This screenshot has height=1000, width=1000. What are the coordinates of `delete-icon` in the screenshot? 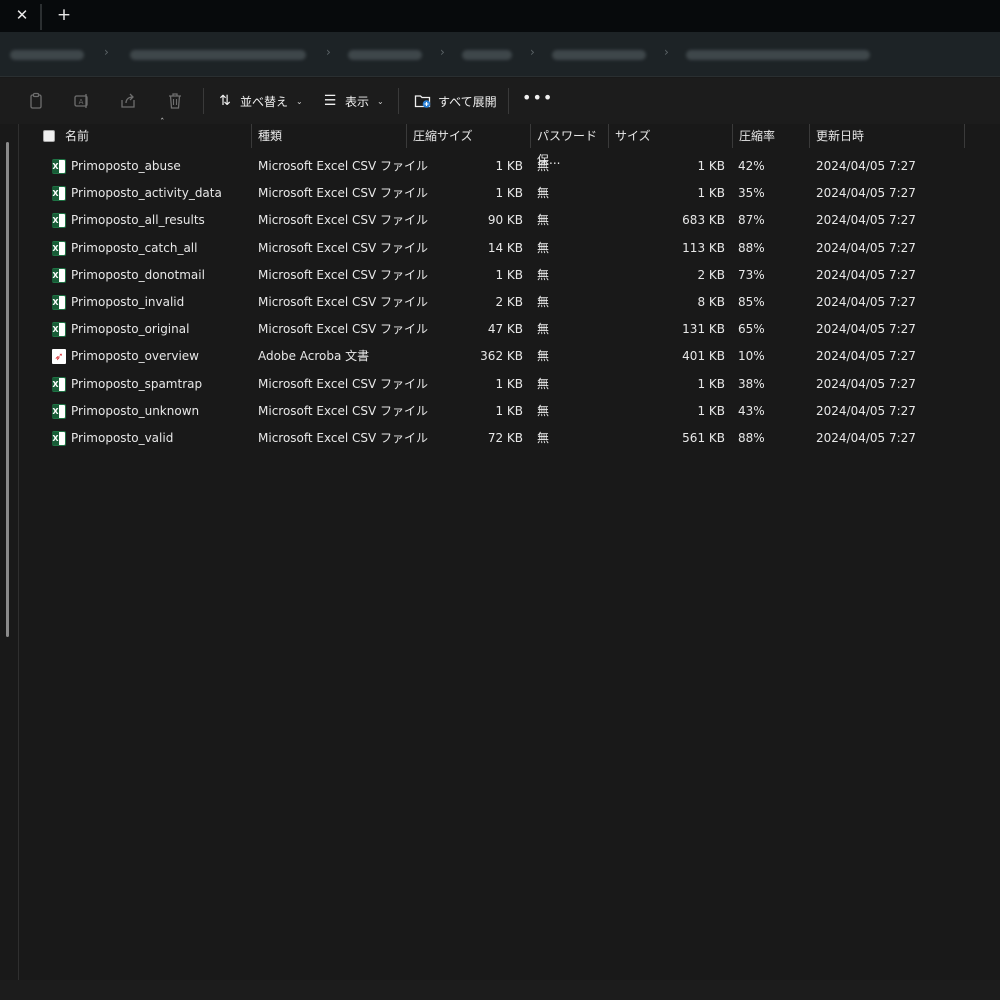 It's located at (175, 101).